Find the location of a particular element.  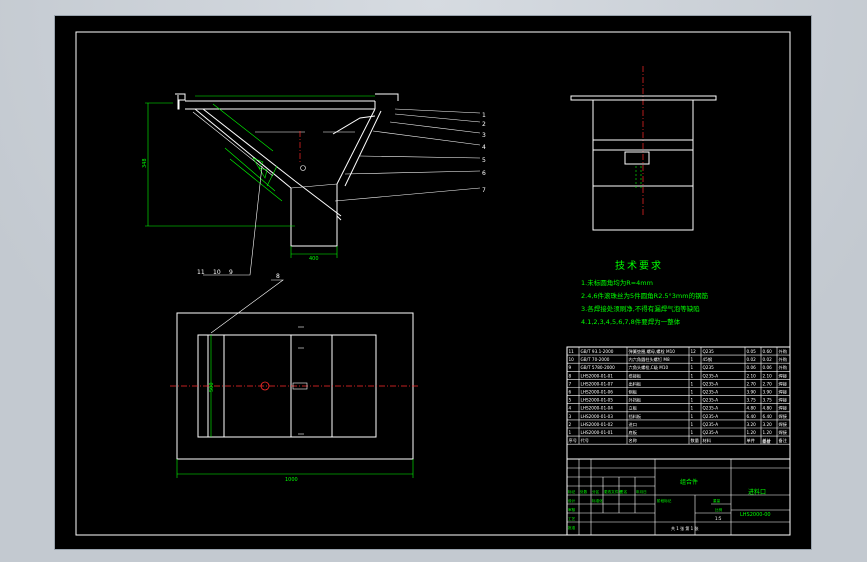

front-view: 1 2 3 4 5 6 7 is located at coordinates (315, 184).